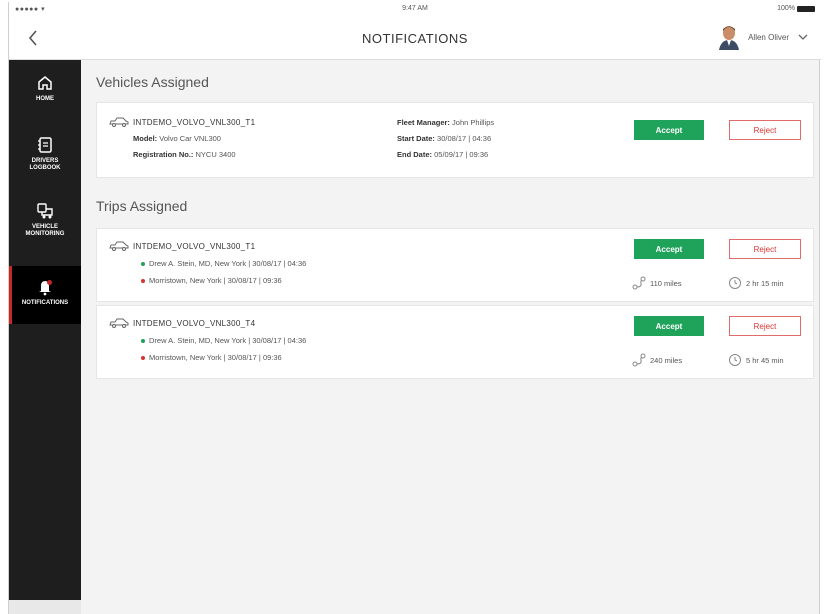  I want to click on battery-icon, so click(806, 8).